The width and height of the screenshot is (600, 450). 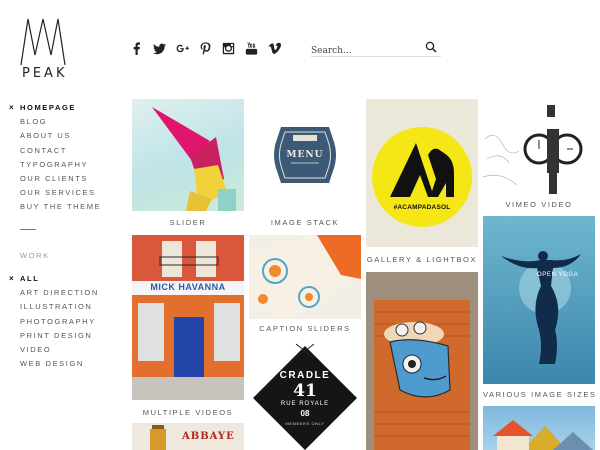 I want to click on filter-label: WEB DESIGN, so click(x=52, y=364).